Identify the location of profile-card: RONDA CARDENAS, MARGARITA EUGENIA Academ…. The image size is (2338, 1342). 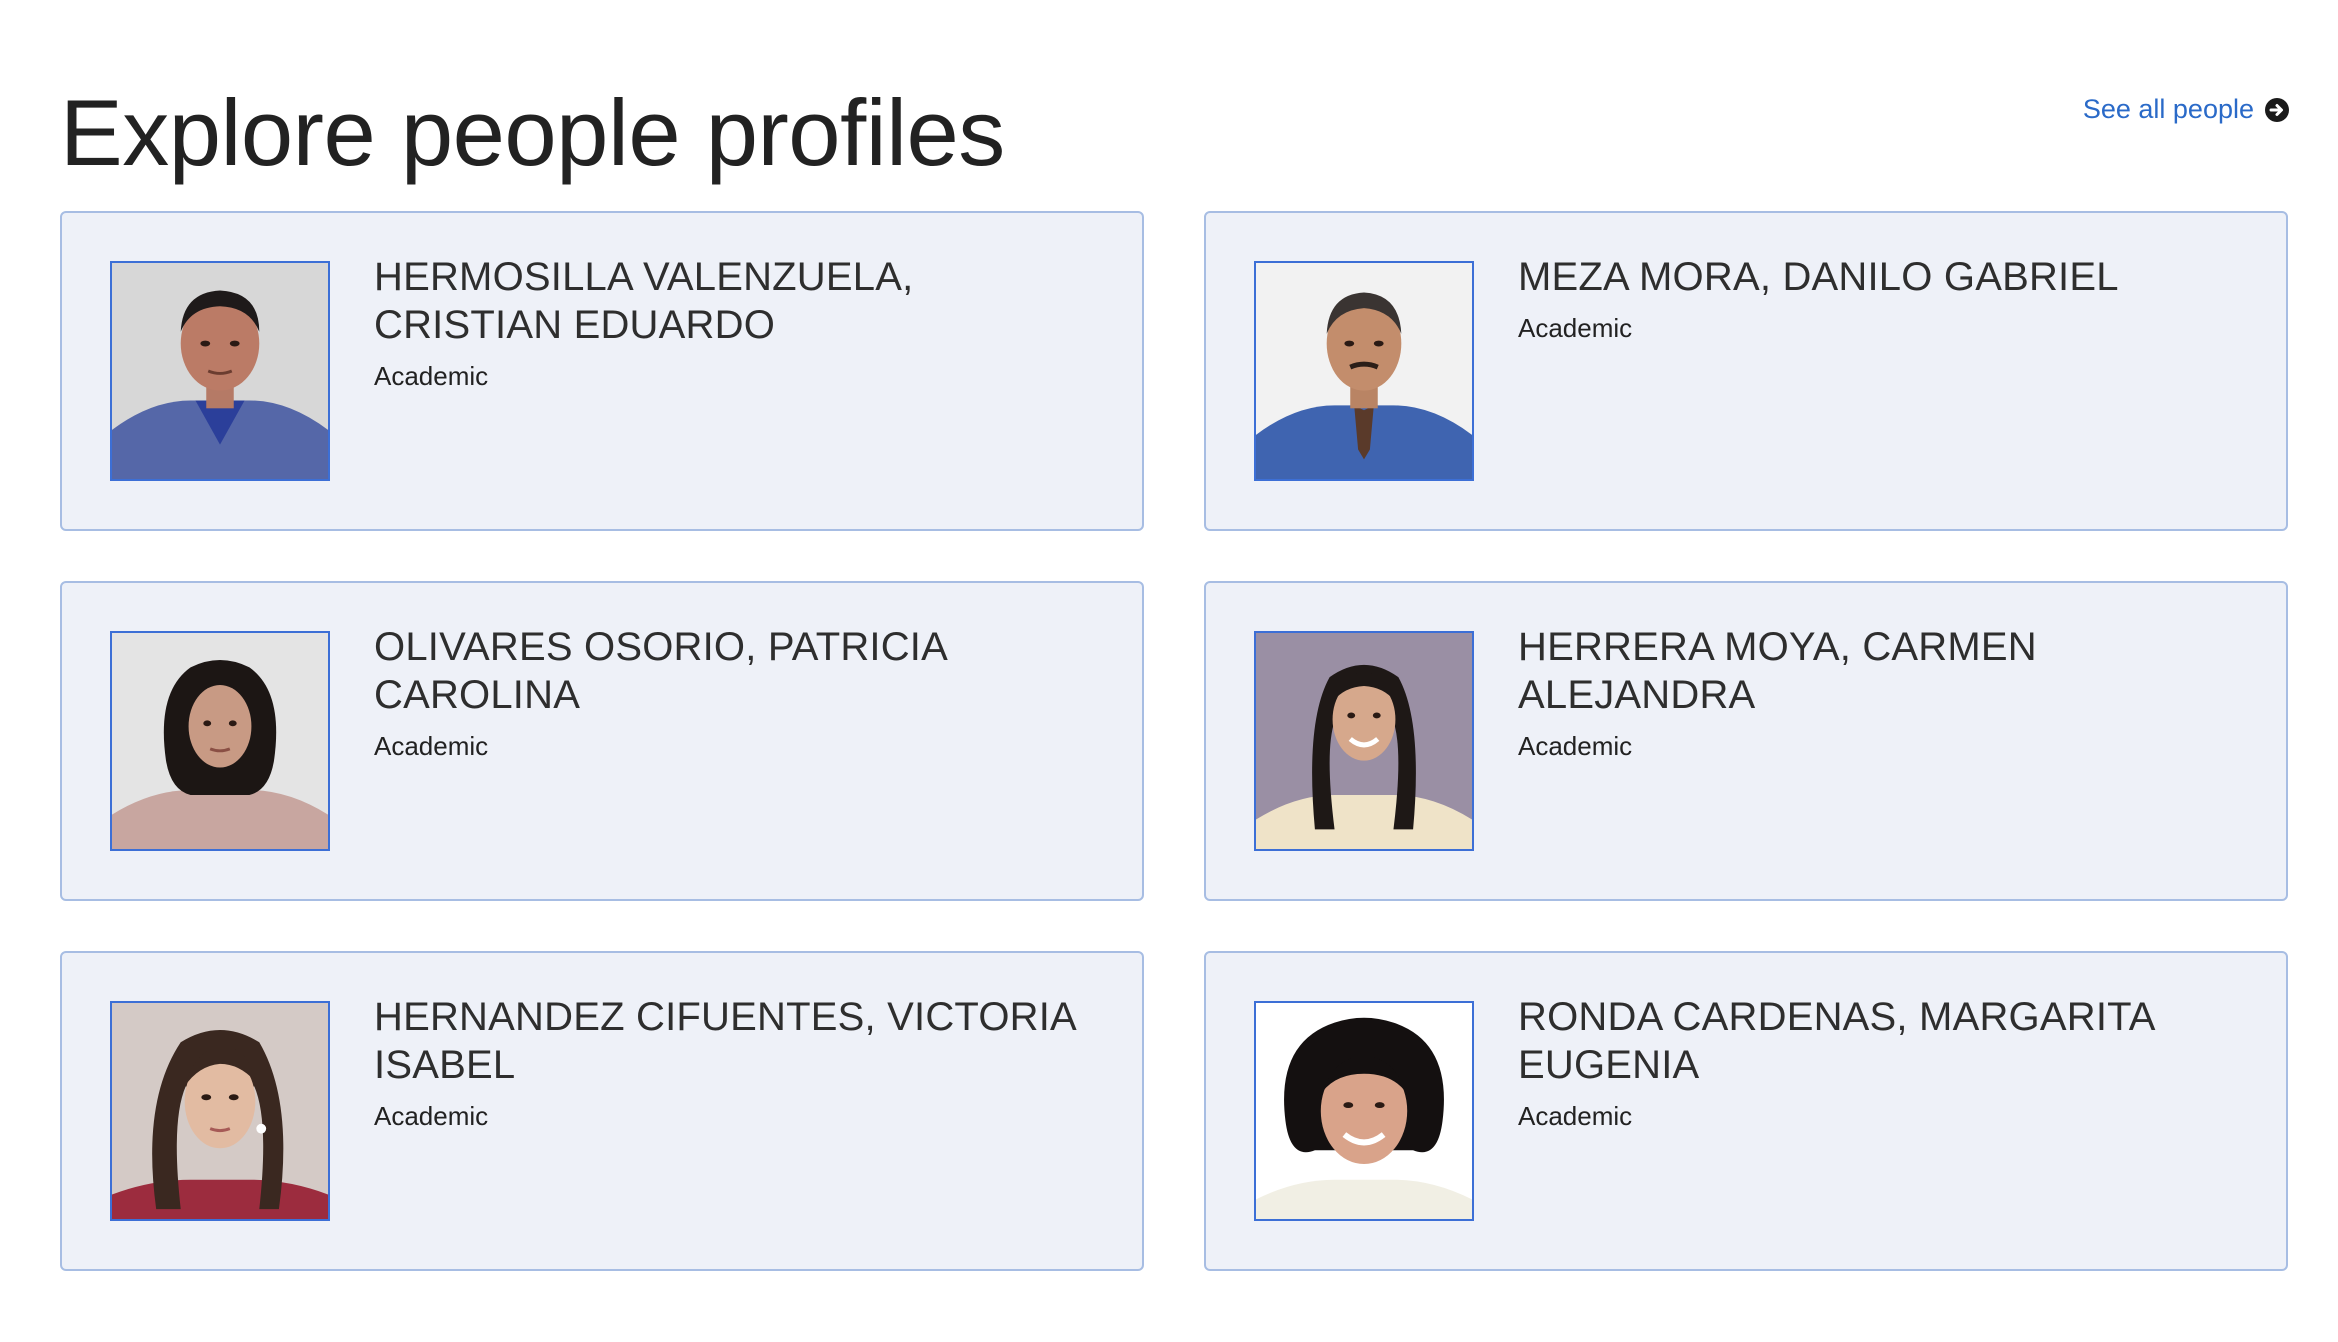
(1746, 1111).